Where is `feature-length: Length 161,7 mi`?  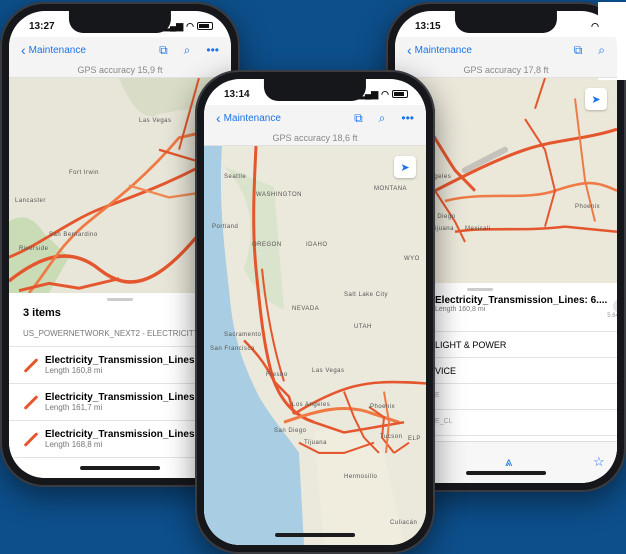
feature-length: Length 161,7 mi is located at coordinates (74, 407).